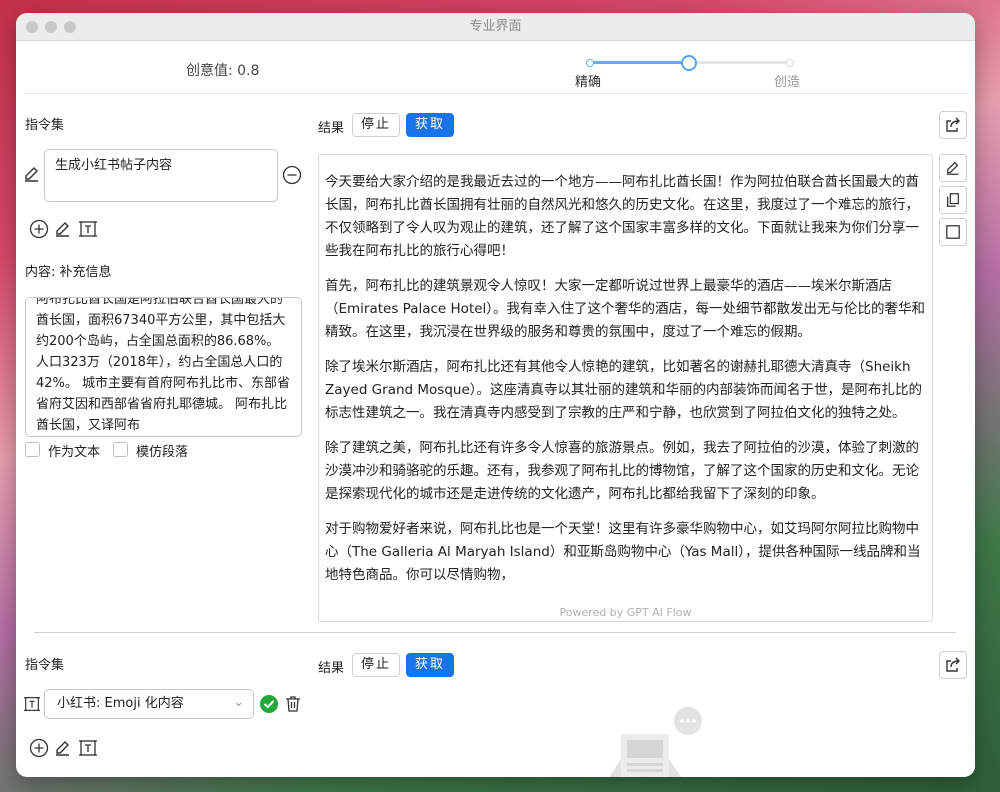 The width and height of the screenshot is (1000, 792). I want to click on slider-fill, so click(638, 62).